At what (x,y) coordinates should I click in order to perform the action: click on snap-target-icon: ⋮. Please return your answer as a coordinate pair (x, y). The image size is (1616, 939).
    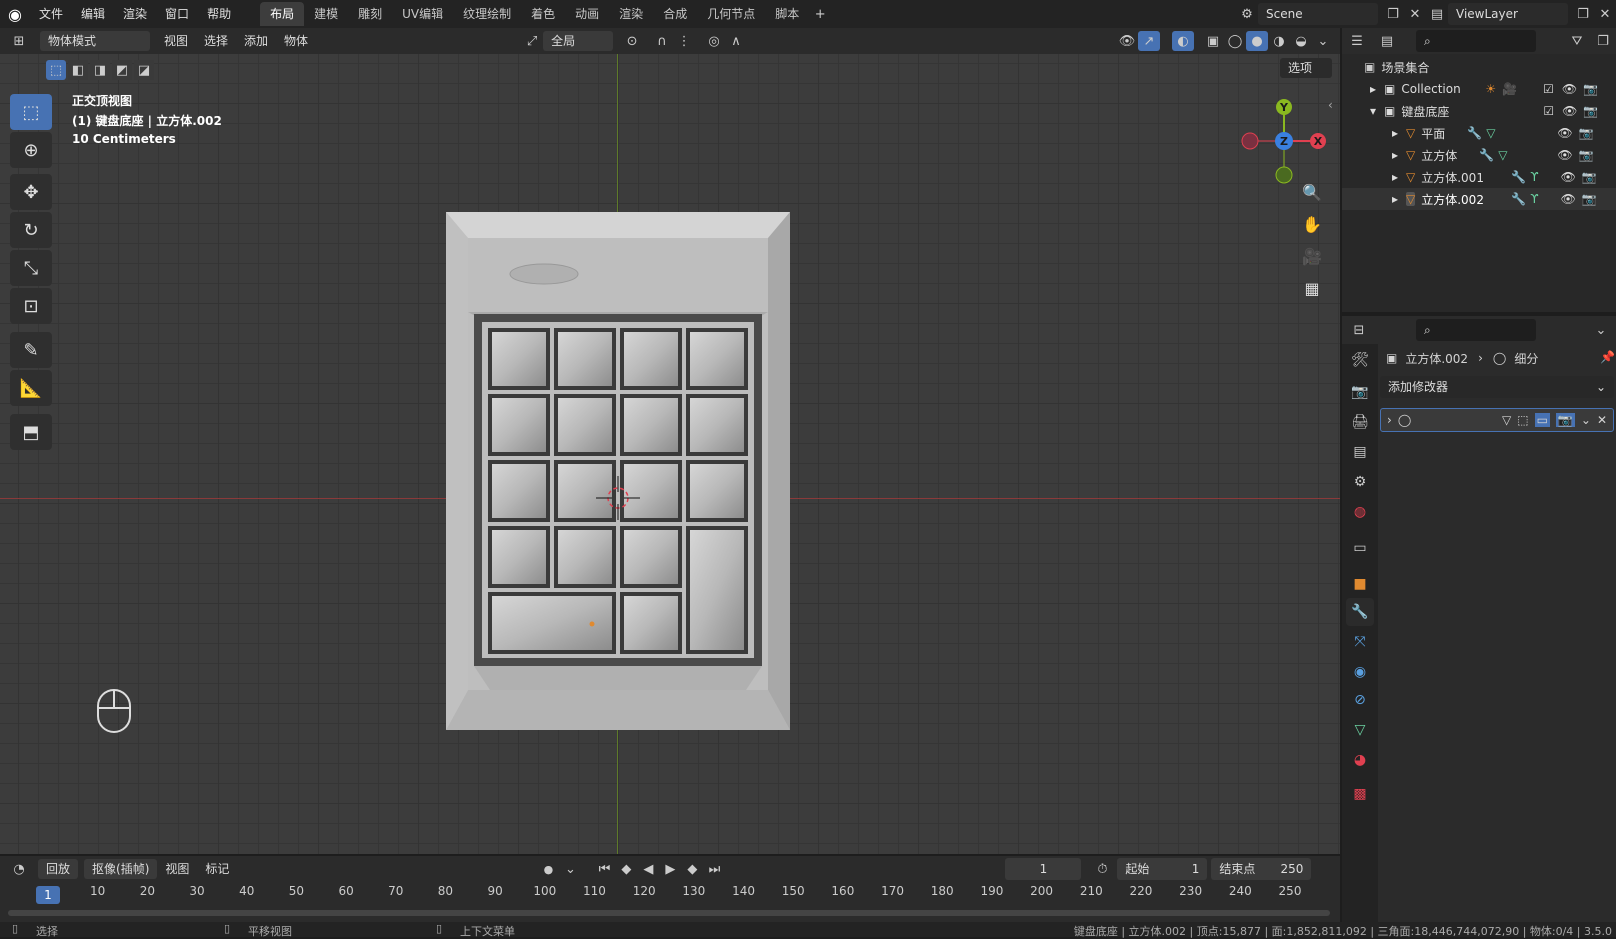
    Looking at the image, I should click on (684, 41).